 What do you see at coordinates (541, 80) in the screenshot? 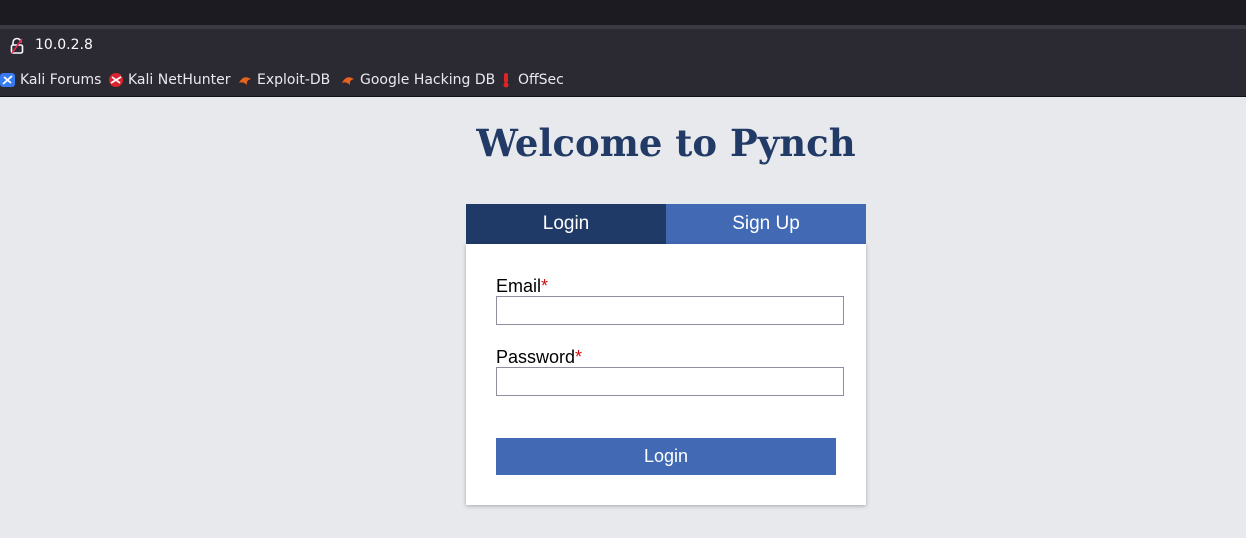
I see `bookmark-label: OffSec` at bounding box center [541, 80].